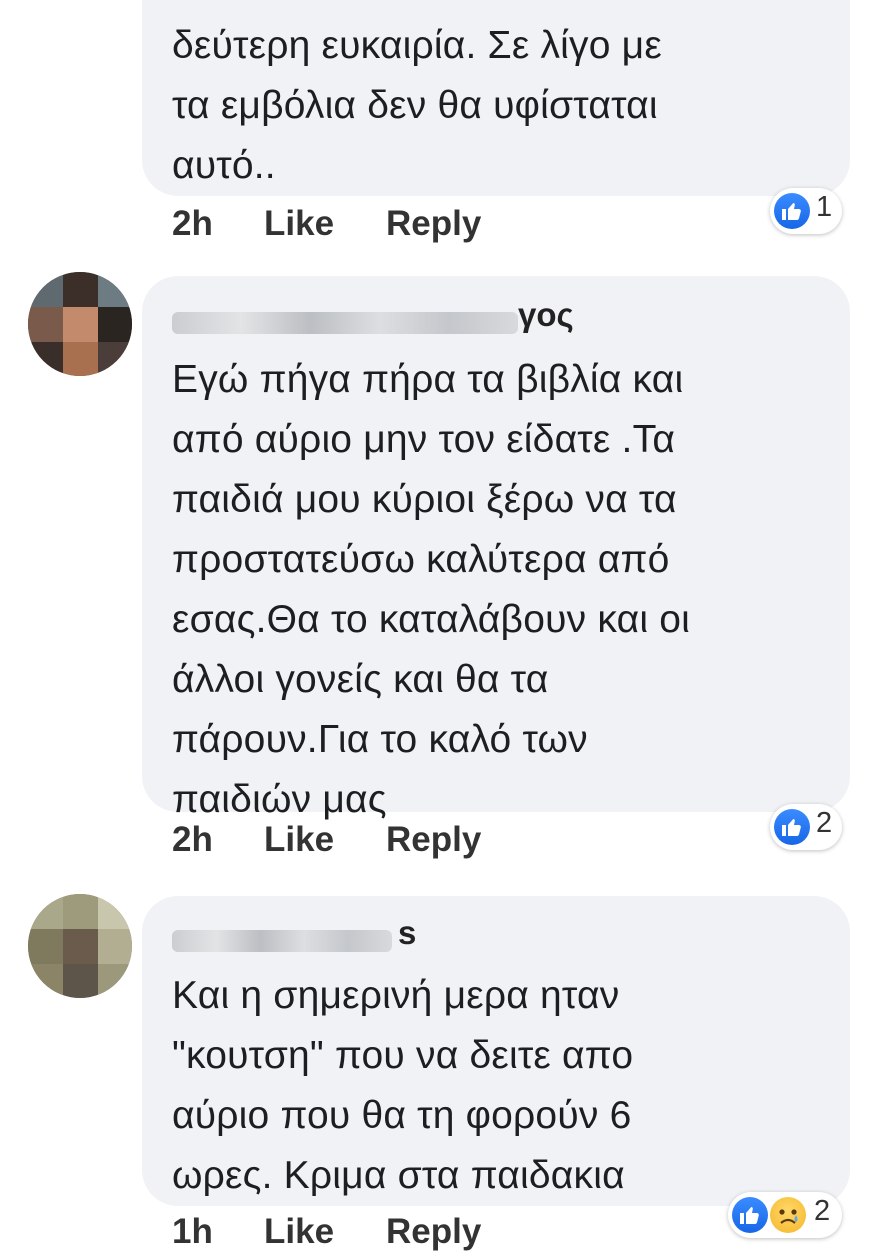 Image resolution: width=880 pixels, height=1256 pixels. I want to click on author-name-visible: s, so click(407, 932).